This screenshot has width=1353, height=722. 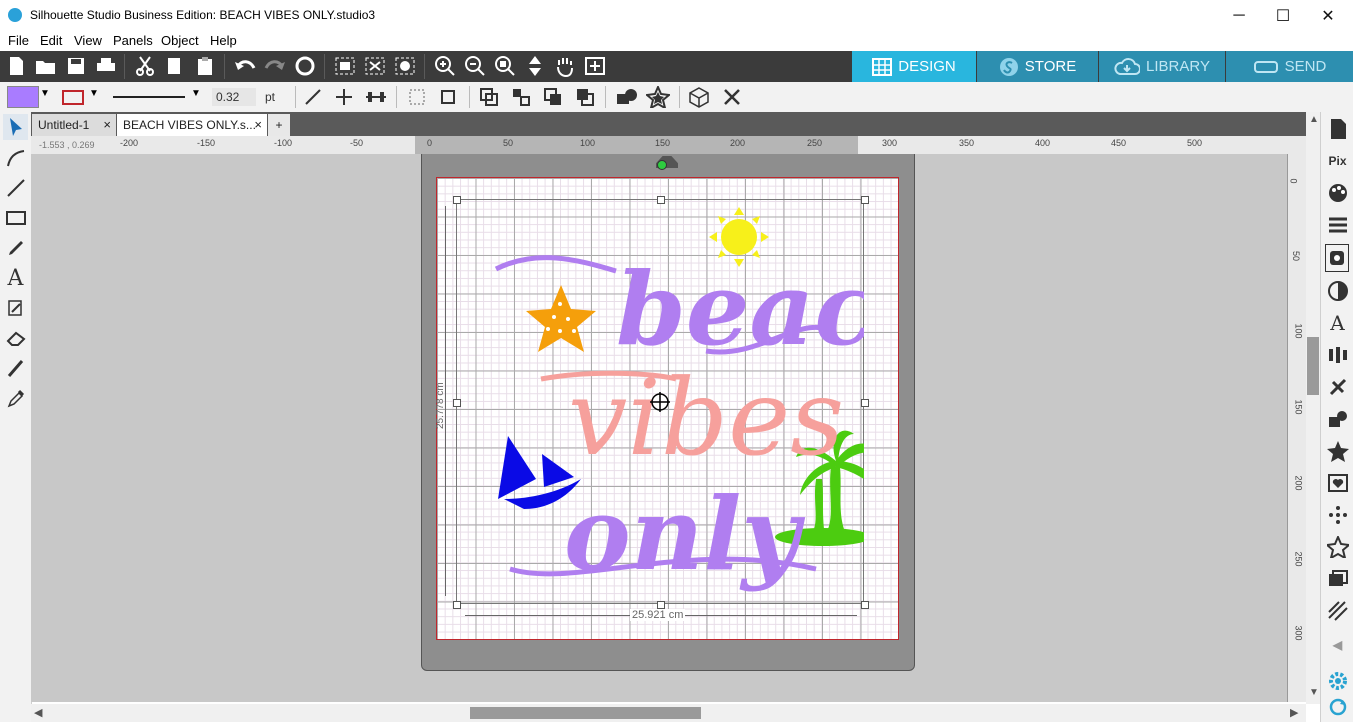 I want to click on group-icon, so click(x=345, y=66).